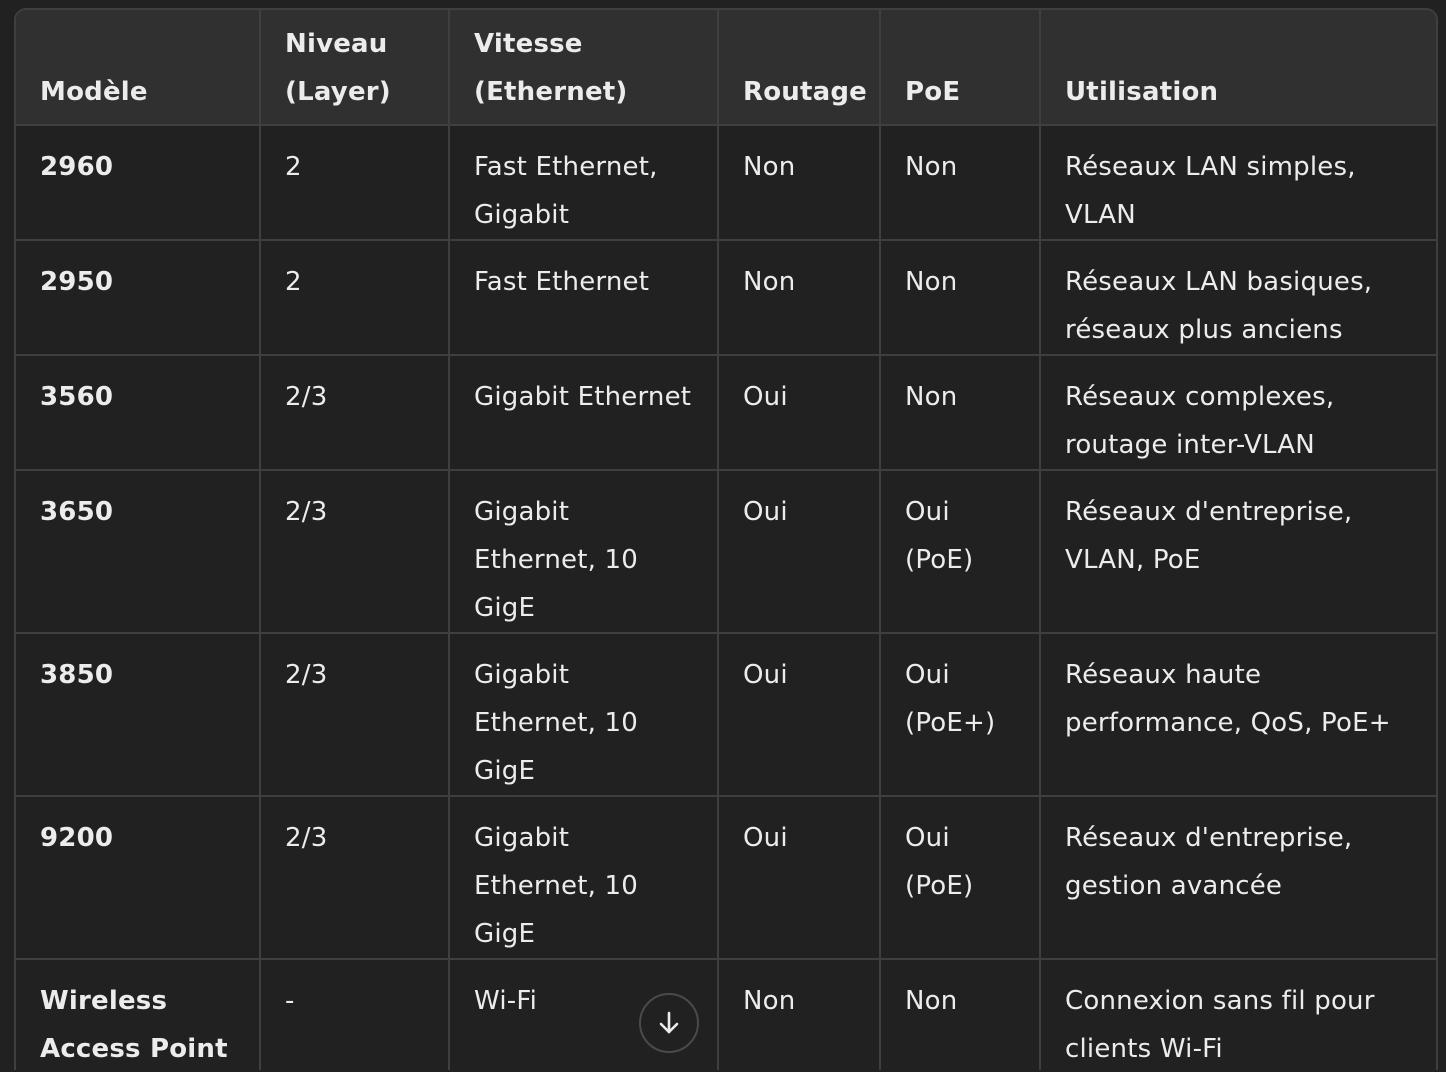 This screenshot has height=1072, width=1446. What do you see at coordinates (355, 1014) in the screenshot?
I see `cell-niveau: -` at bounding box center [355, 1014].